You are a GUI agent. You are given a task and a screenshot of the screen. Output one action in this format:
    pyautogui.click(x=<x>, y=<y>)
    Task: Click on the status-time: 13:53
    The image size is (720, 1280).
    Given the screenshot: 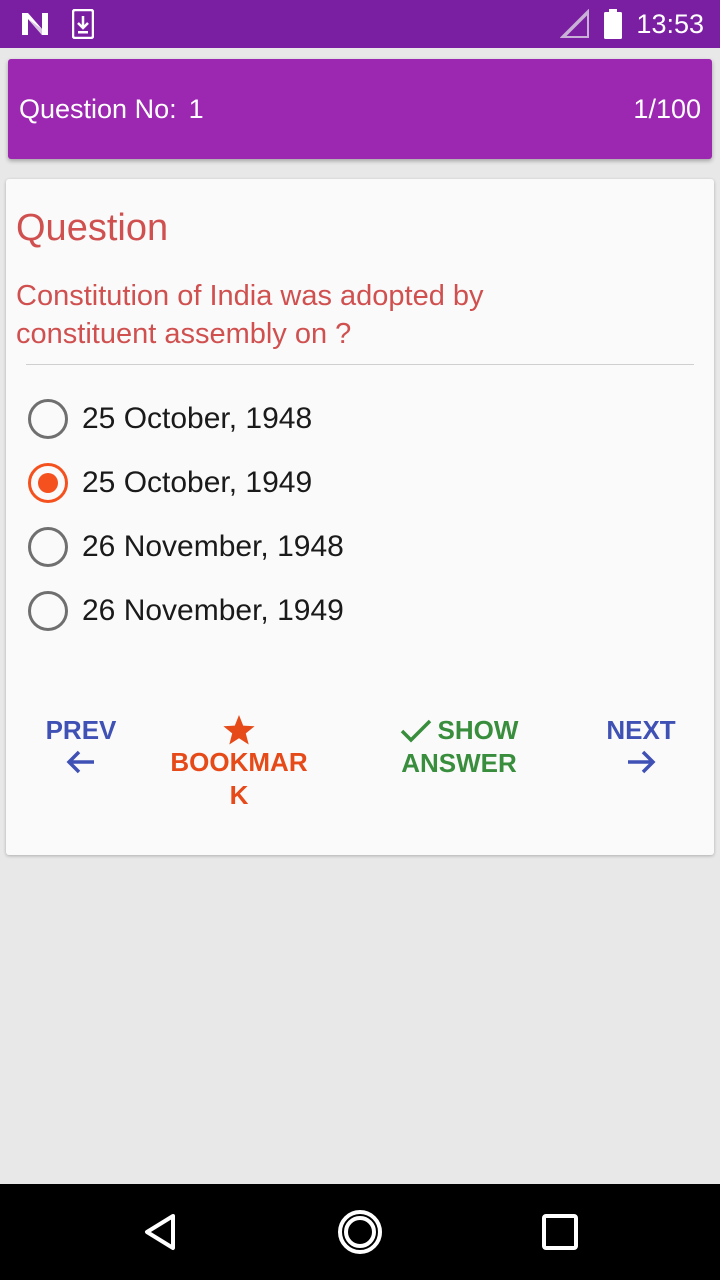 What is the action you would take?
    pyautogui.click(x=670, y=23)
    